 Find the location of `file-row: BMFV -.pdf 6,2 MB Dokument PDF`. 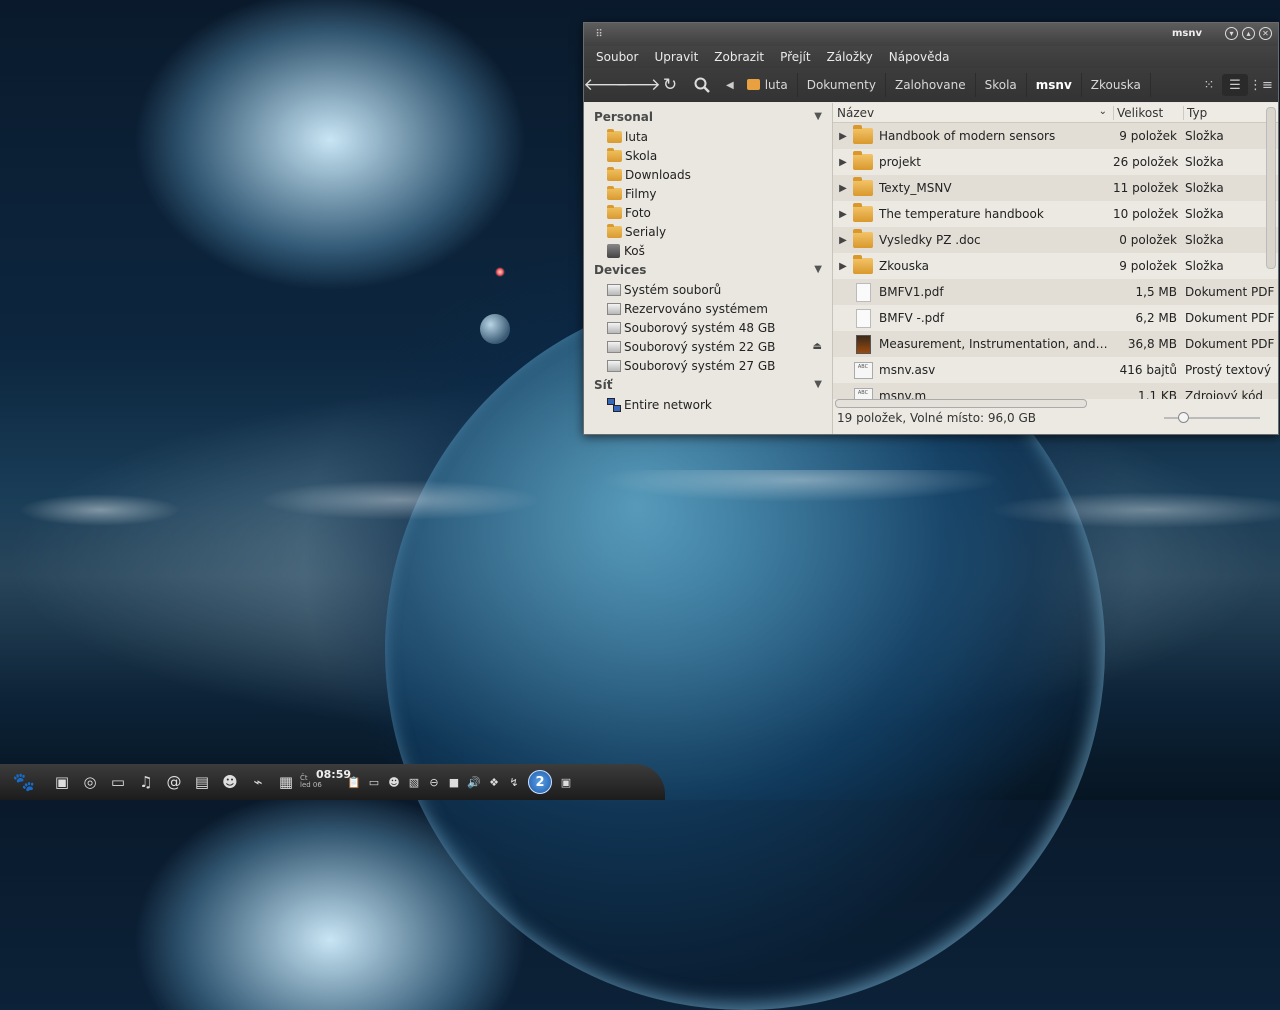

file-row: BMFV -.pdf 6,2 MB Dokument PDF is located at coordinates (1055, 318).